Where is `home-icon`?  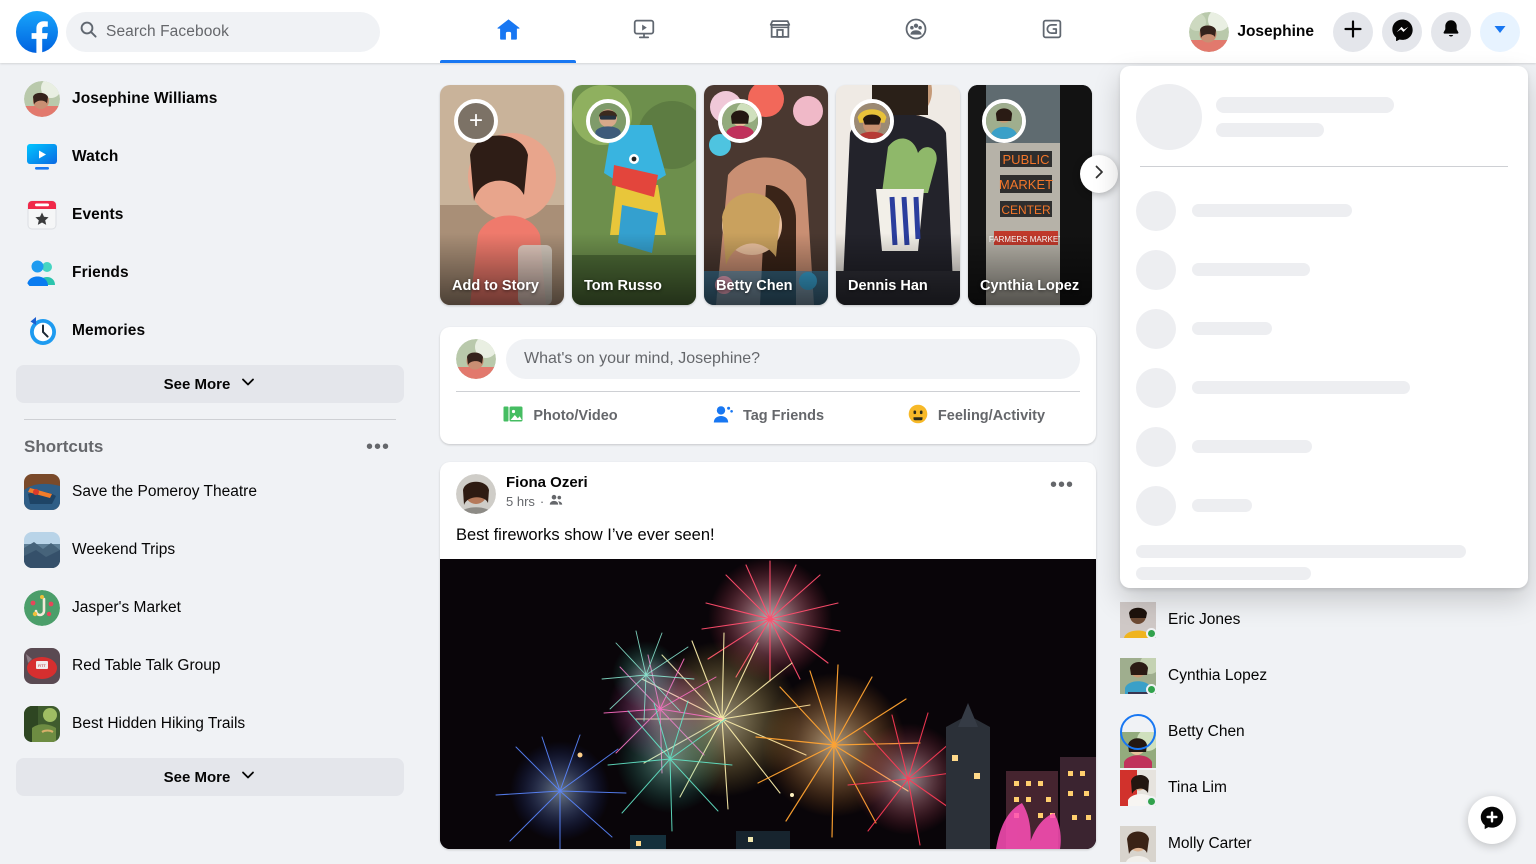
home-icon is located at coordinates (508, 32).